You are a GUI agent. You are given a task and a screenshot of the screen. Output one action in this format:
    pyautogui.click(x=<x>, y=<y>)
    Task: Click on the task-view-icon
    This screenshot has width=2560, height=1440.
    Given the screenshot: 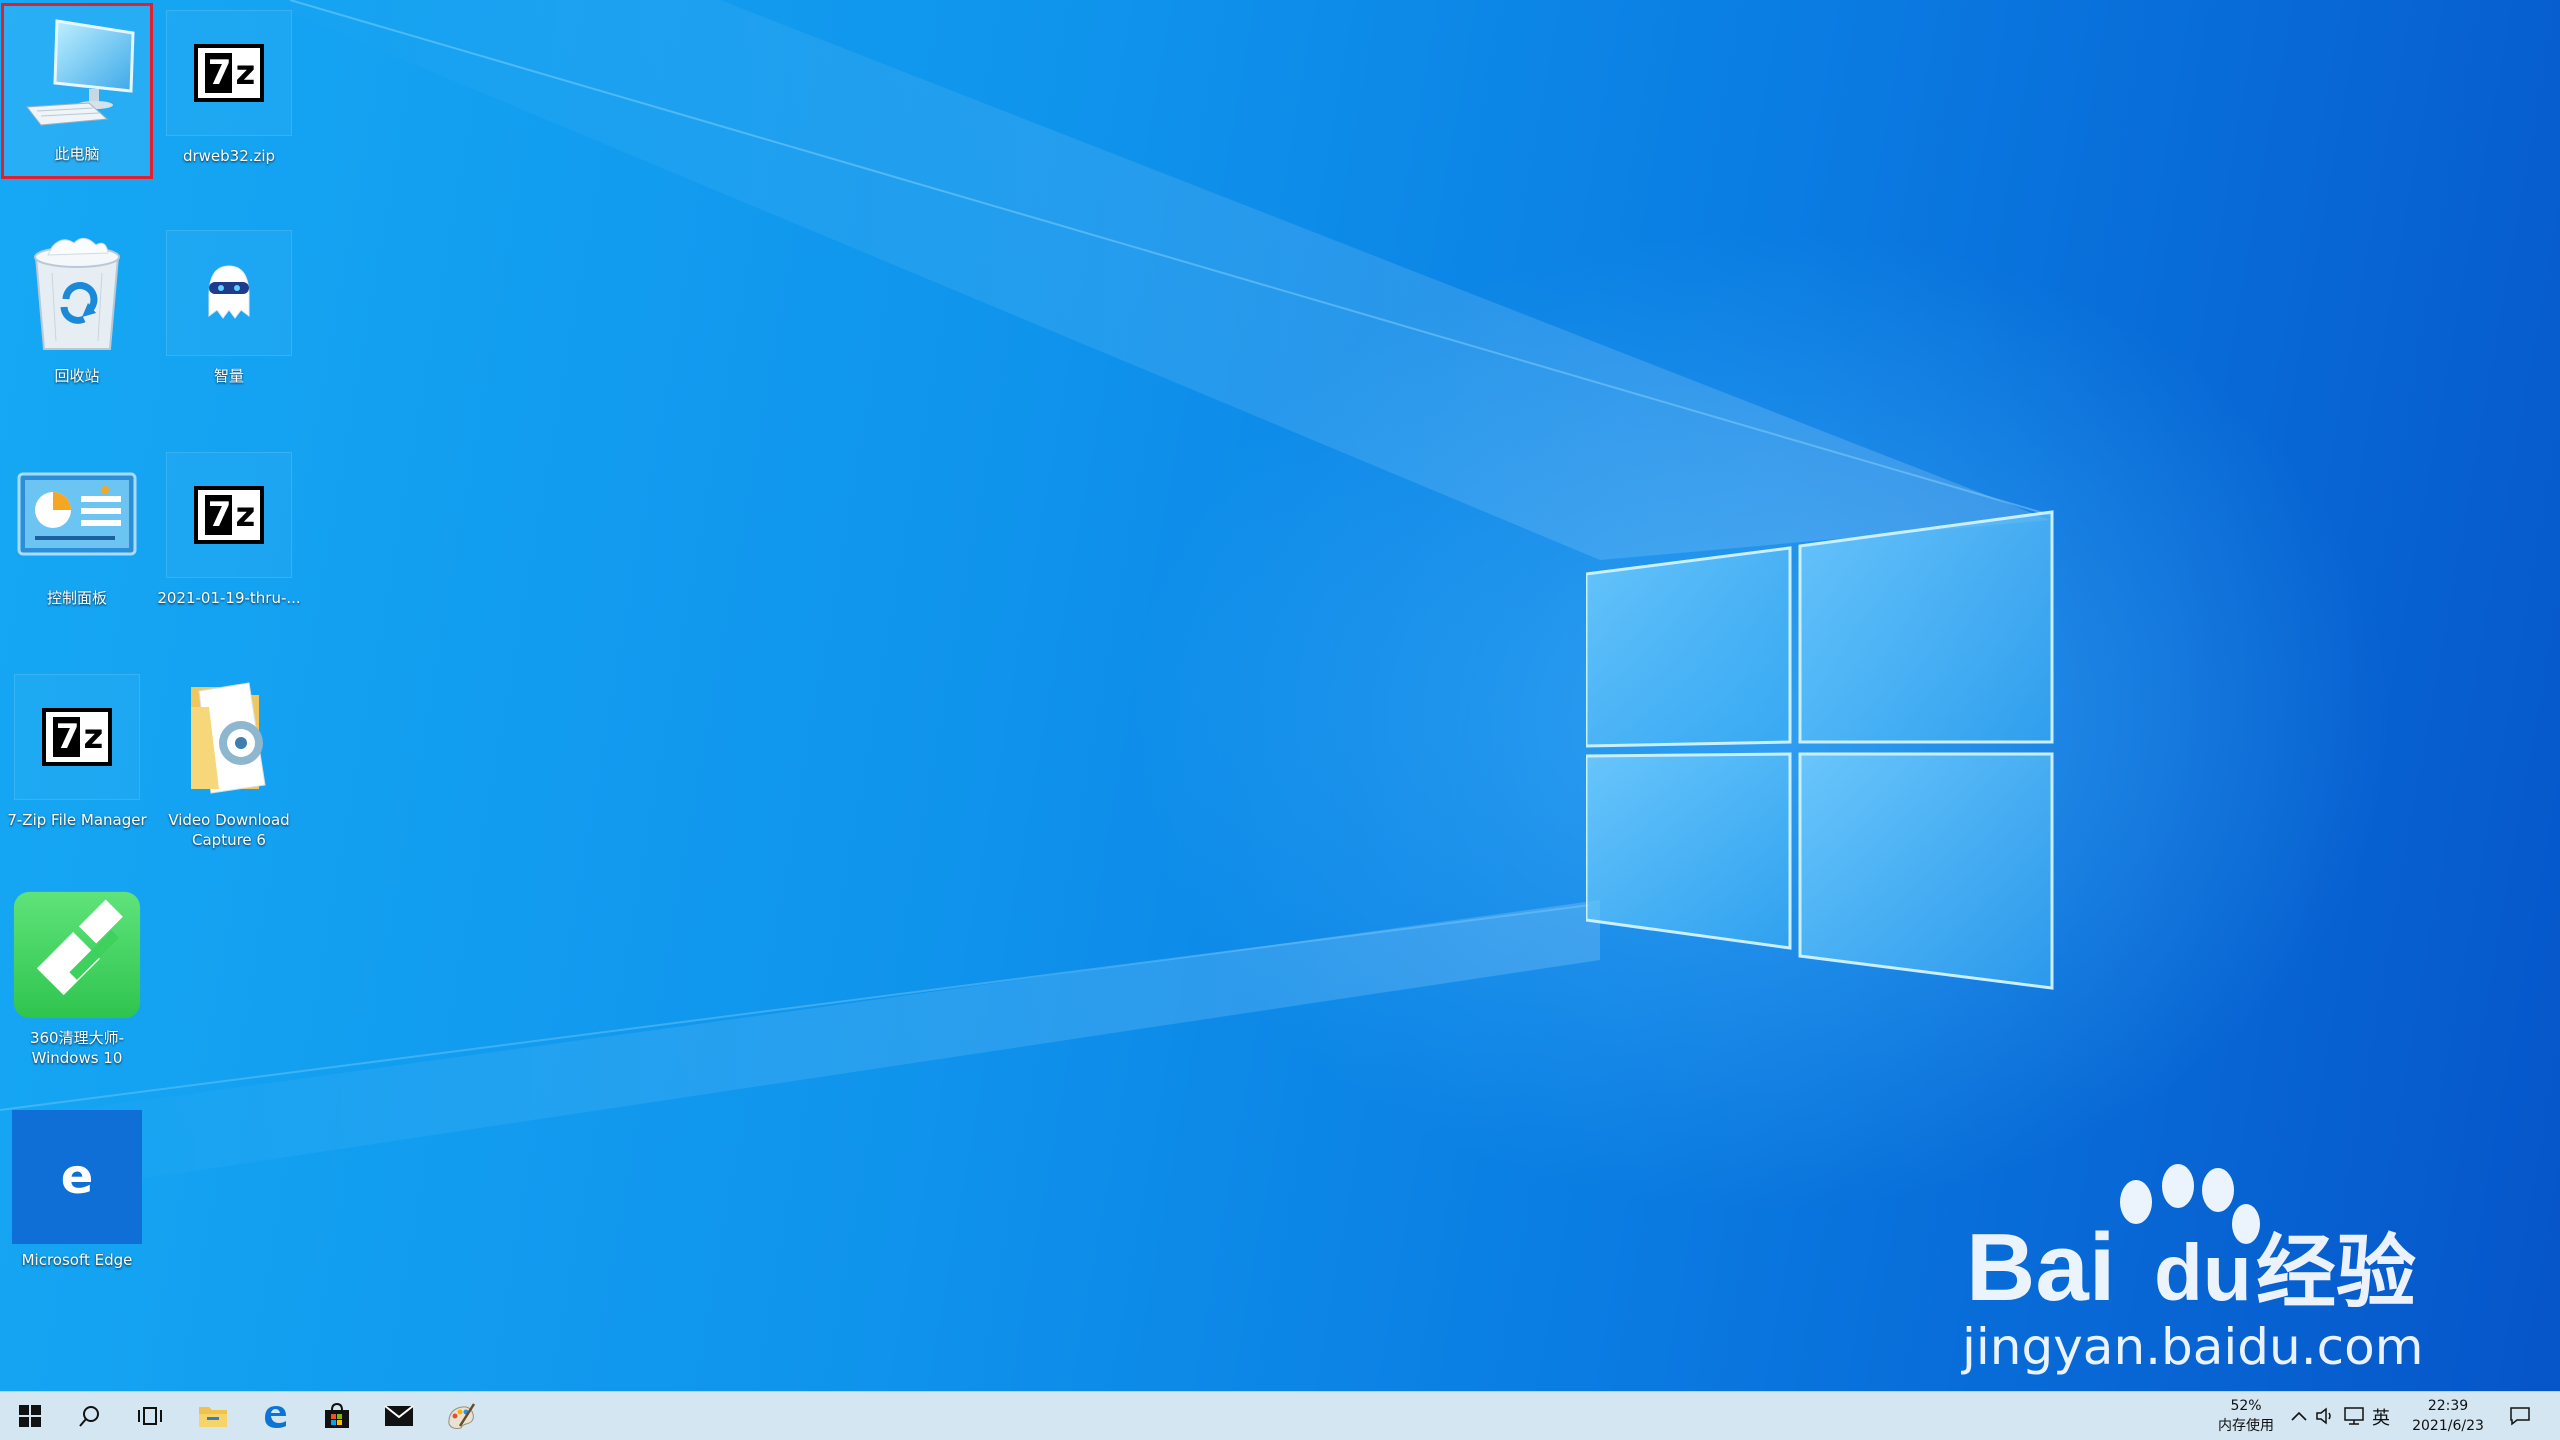 What is the action you would take?
    pyautogui.click(x=150, y=1416)
    